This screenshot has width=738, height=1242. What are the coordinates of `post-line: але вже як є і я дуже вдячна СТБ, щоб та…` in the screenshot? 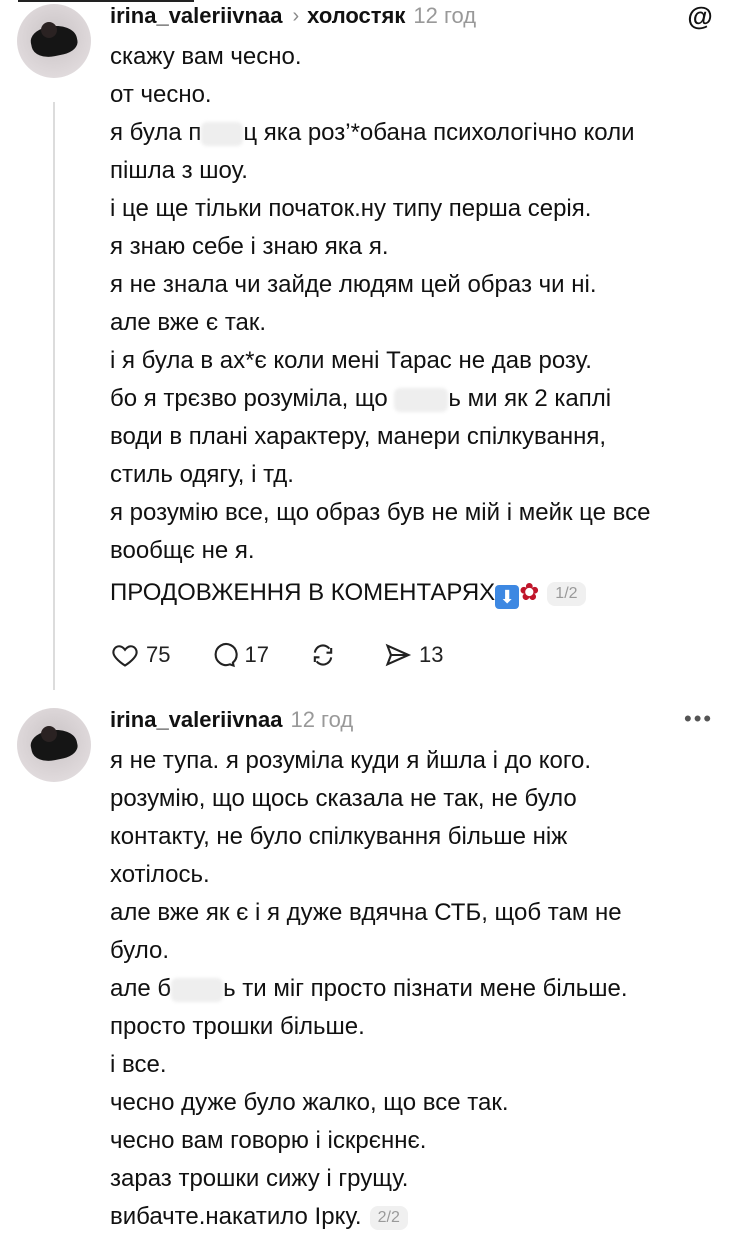 It's located at (366, 912).